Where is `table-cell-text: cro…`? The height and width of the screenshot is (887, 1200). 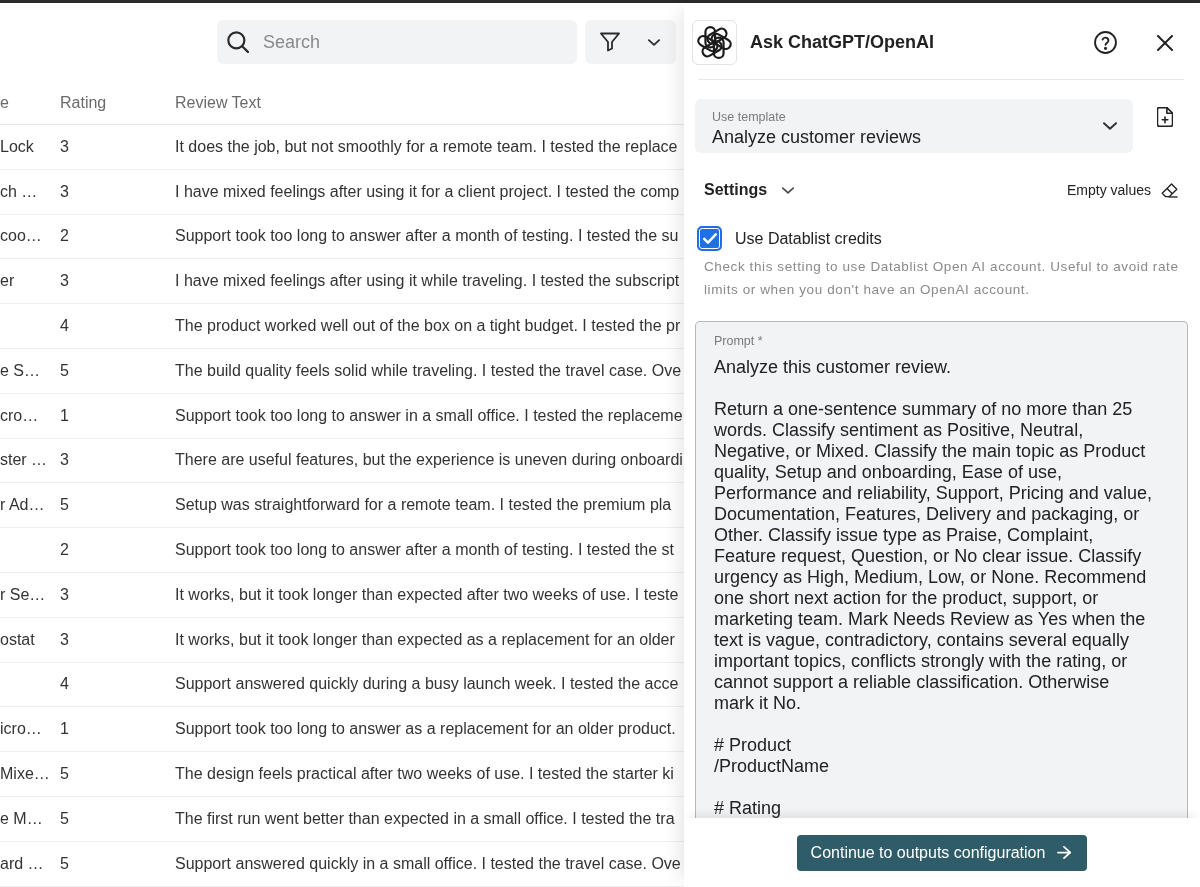 table-cell-text: cro… is located at coordinates (19, 415).